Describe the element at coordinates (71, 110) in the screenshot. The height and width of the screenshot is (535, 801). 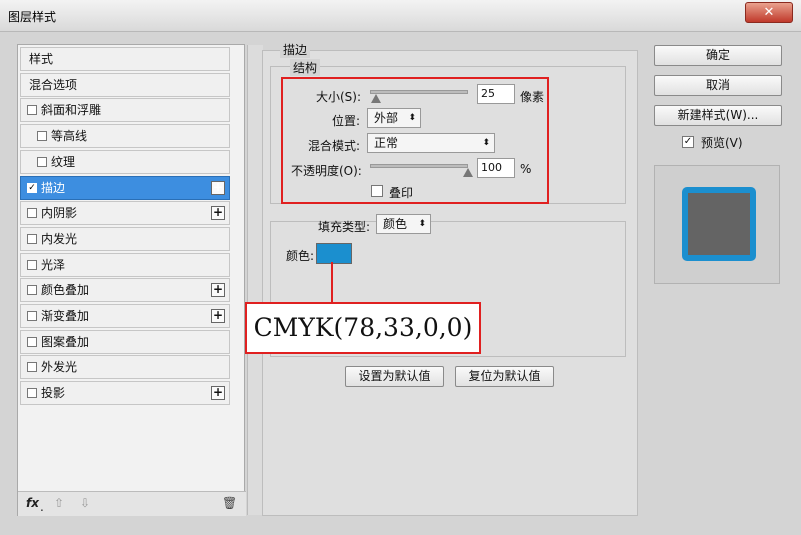
I see `style-item-label: 斜面和浮雕` at that location.